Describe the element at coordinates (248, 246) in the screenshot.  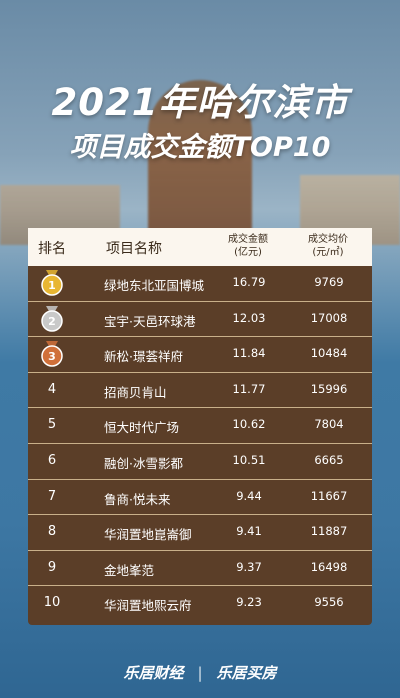
I see `column-header-amount: 成交金额 (亿元)` at that location.